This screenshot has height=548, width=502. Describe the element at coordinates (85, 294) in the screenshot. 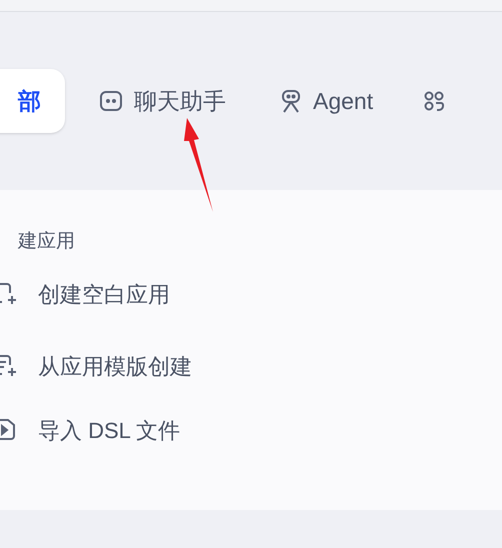

I see `create-option: 创建空白应用` at that location.